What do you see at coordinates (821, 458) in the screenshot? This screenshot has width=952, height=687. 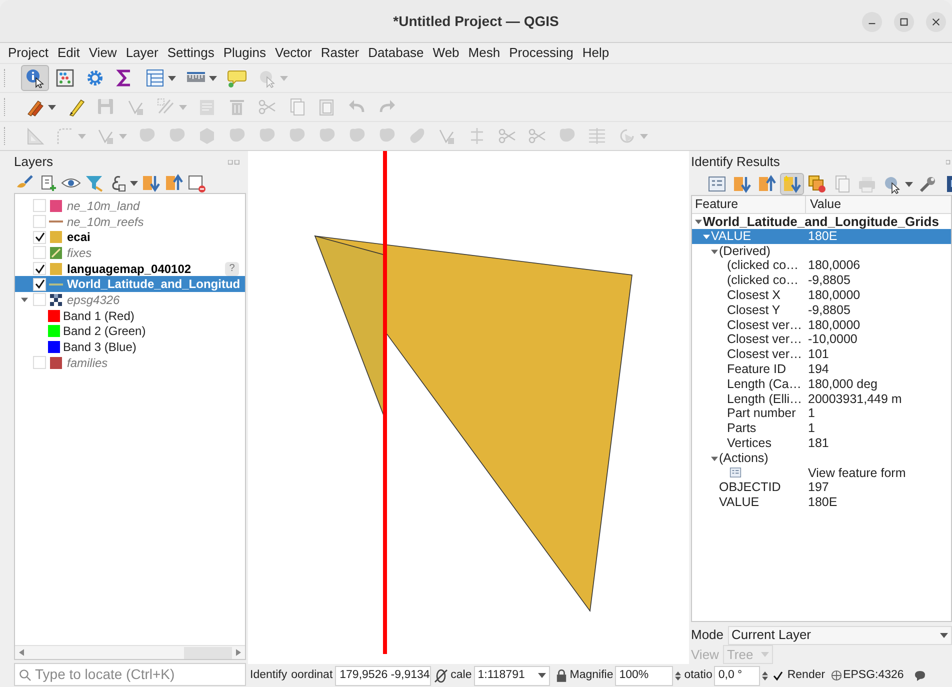 I see `result-row: (Actions)` at bounding box center [821, 458].